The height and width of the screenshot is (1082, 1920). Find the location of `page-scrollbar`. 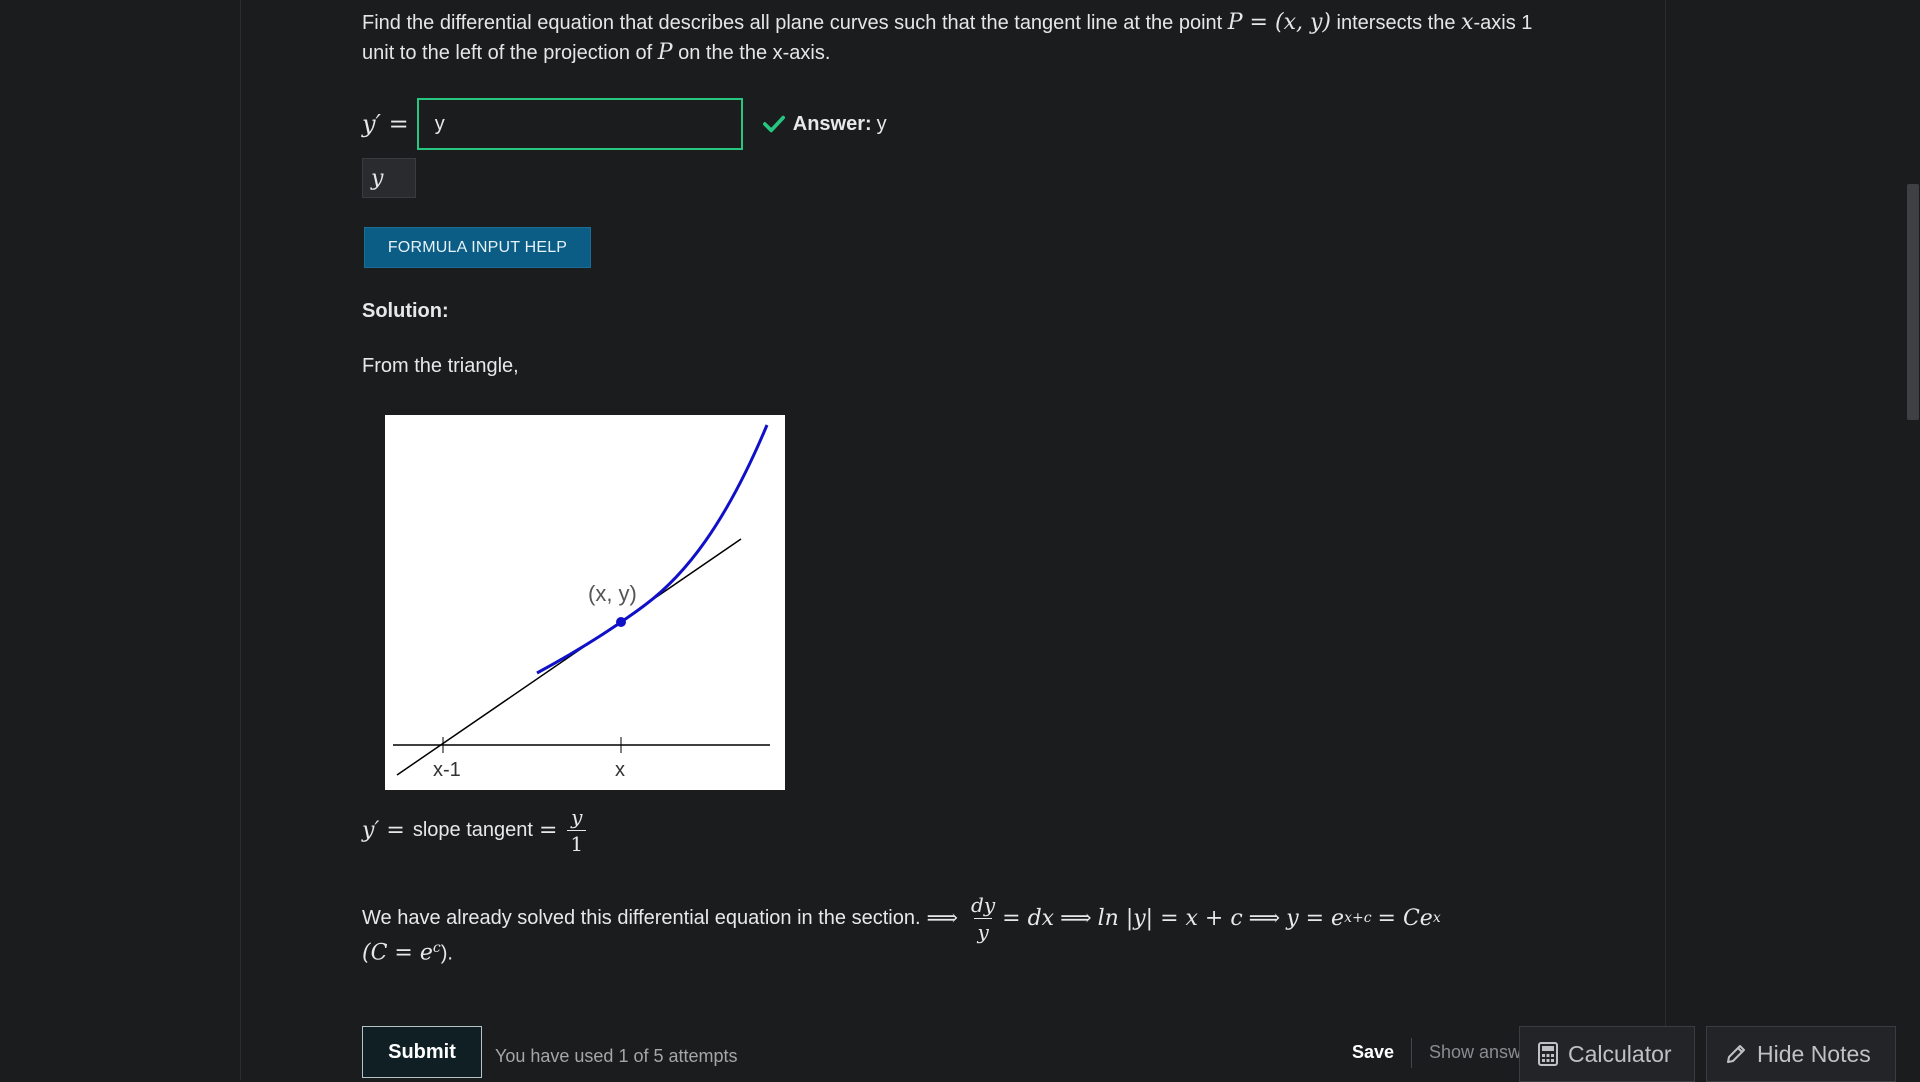

page-scrollbar is located at coordinates (1913, 540).